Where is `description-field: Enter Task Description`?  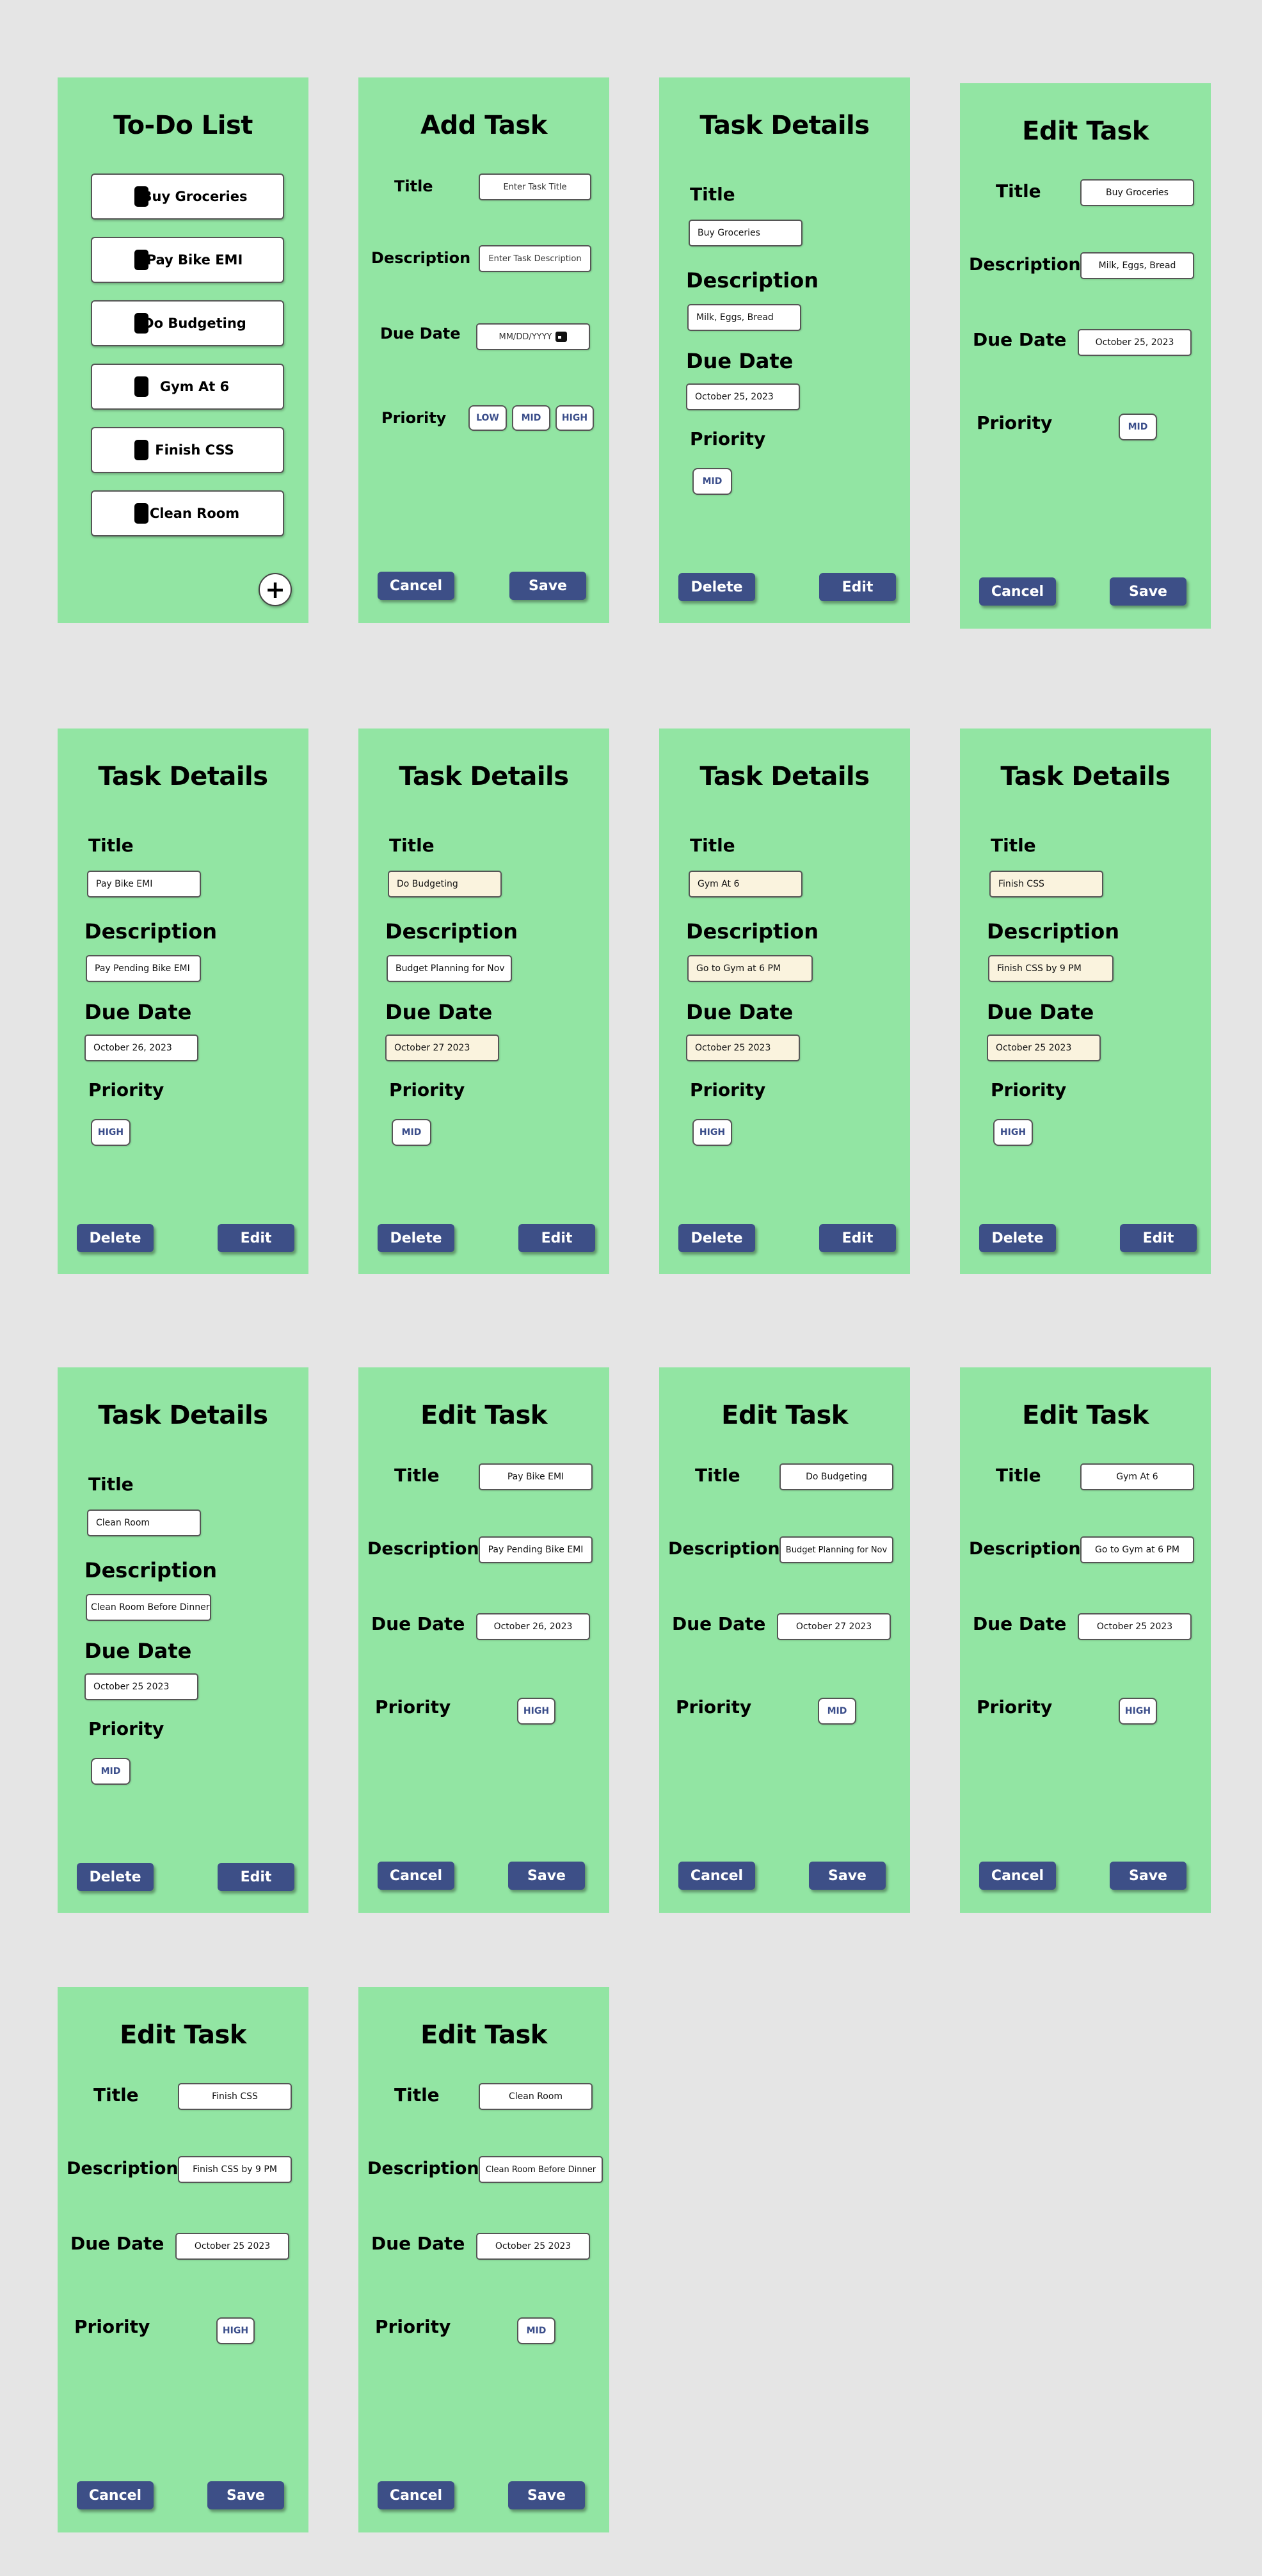
description-field: Enter Task Description is located at coordinates (535, 258).